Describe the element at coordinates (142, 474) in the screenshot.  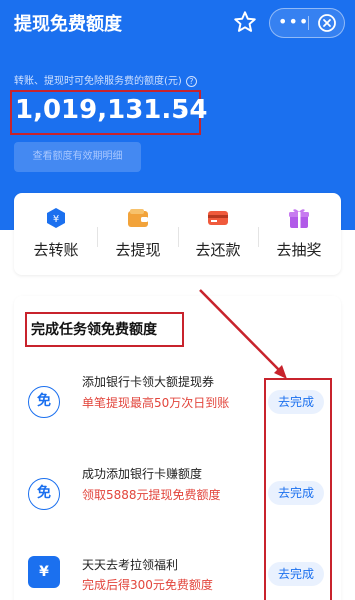
I see `task-name: 成功添加银行卡赚额度` at that location.